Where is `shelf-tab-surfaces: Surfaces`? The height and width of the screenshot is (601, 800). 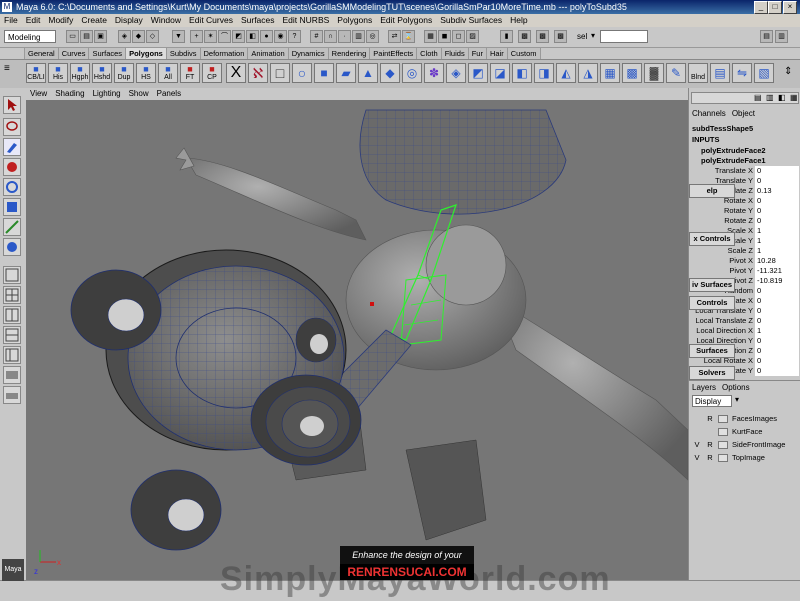 shelf-tab-surfaces: Surfaces is located at coordinates (107, 53).